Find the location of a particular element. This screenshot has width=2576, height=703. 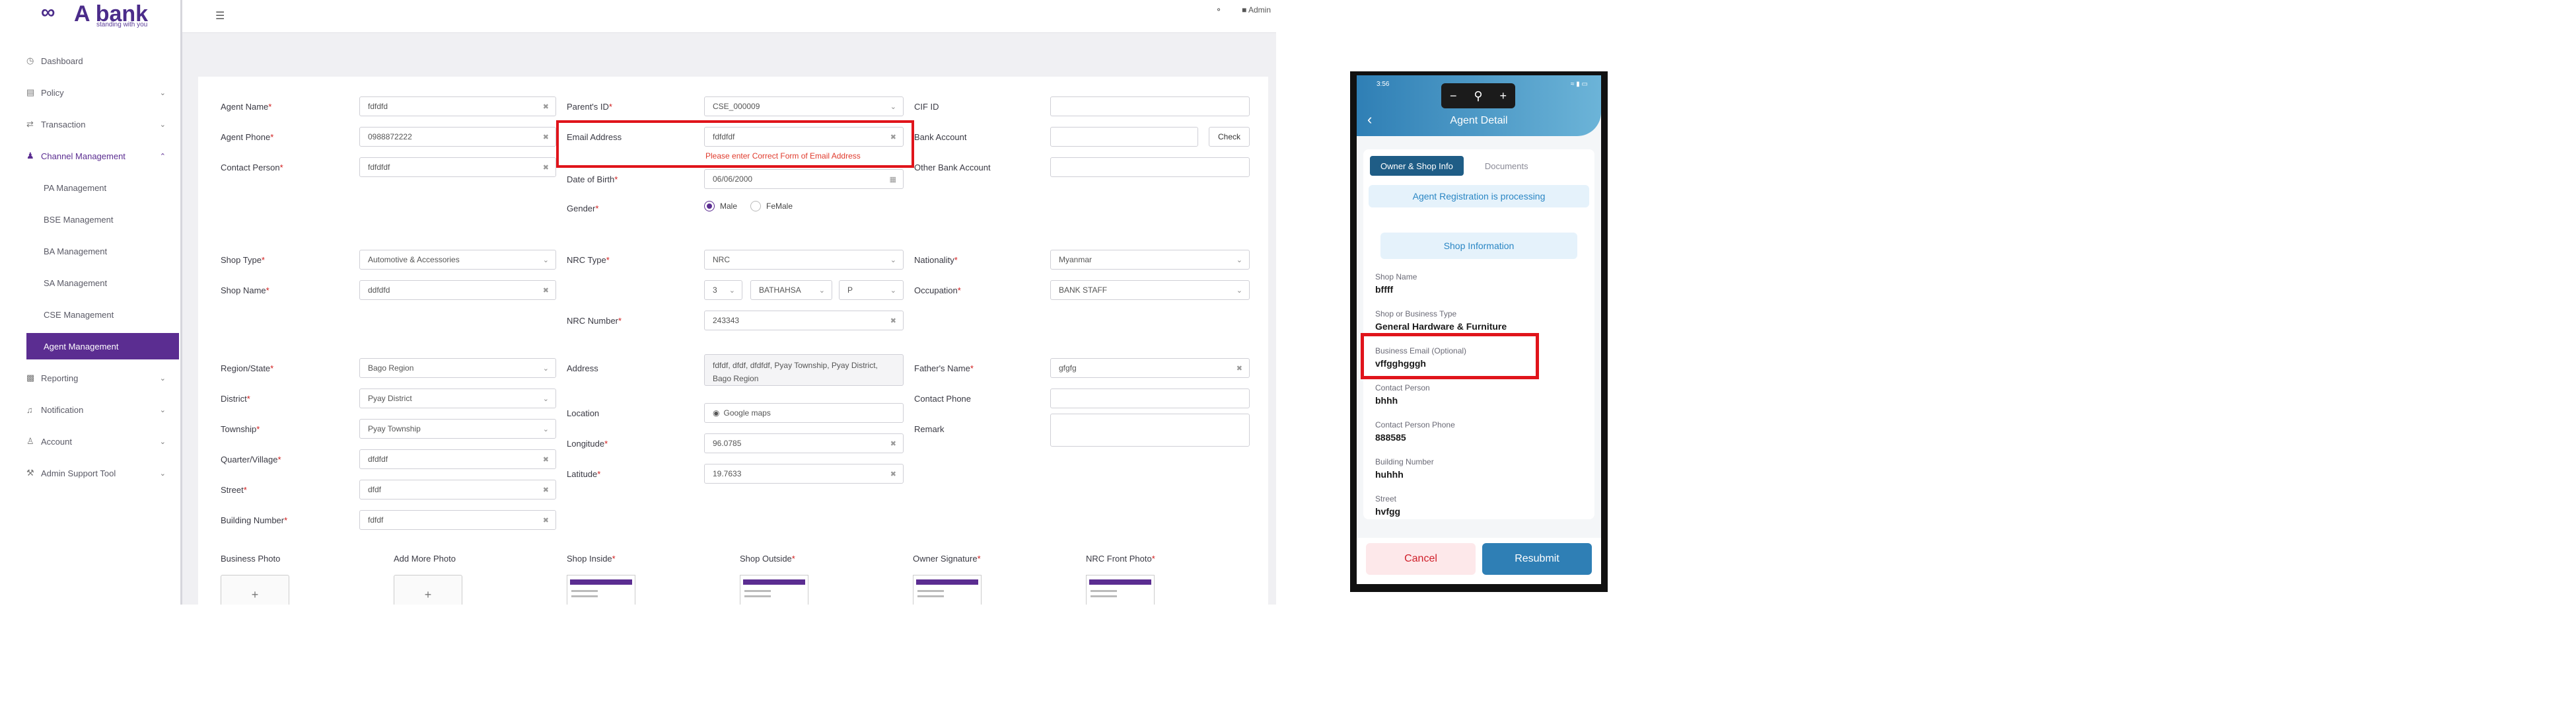

shop-information-section: Shop Information is located at coordinates (1479, 246).